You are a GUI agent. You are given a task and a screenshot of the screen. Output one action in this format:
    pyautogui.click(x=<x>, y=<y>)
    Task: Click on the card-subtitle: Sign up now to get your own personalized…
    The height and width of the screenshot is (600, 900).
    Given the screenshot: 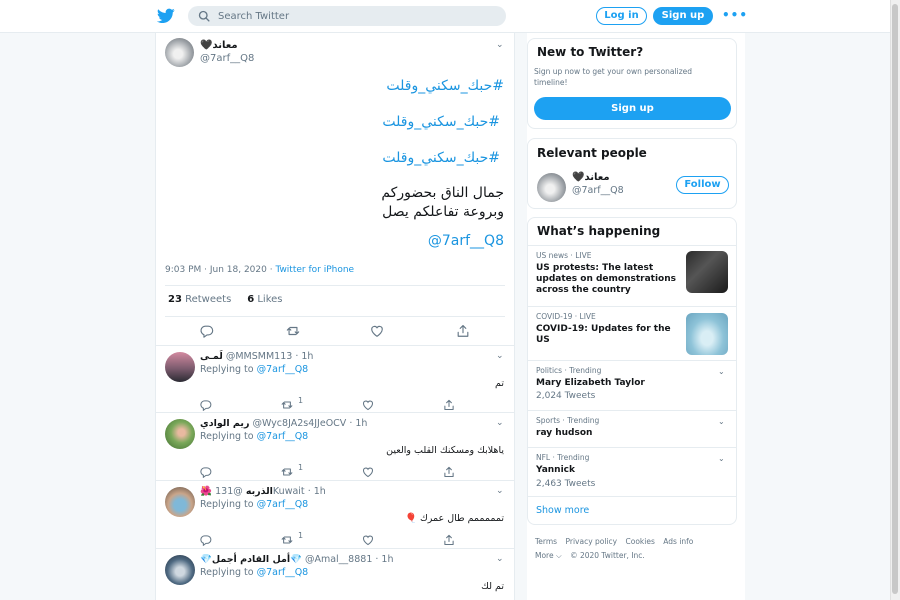 What is the action you would take?
    pyautogui.click(x=613, y=77)
    